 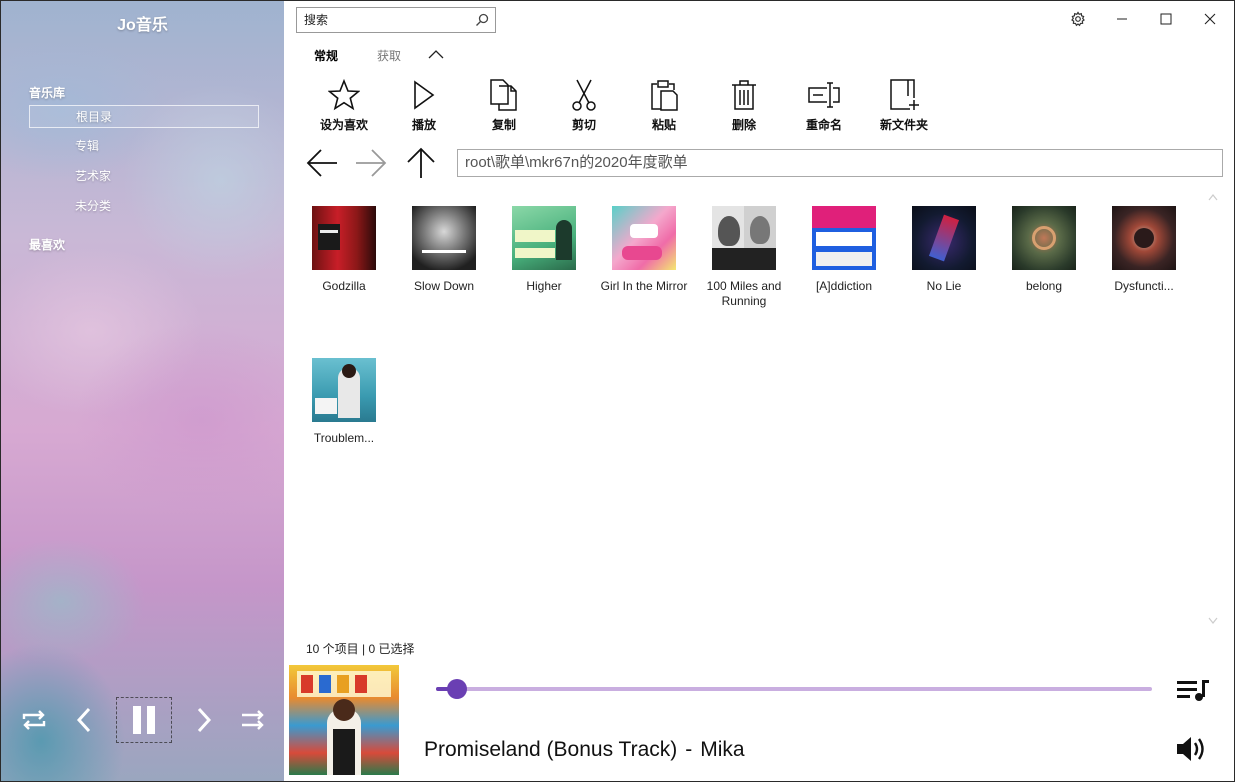 I want to click on copy-button: 复制, so click(x=504, y=107).